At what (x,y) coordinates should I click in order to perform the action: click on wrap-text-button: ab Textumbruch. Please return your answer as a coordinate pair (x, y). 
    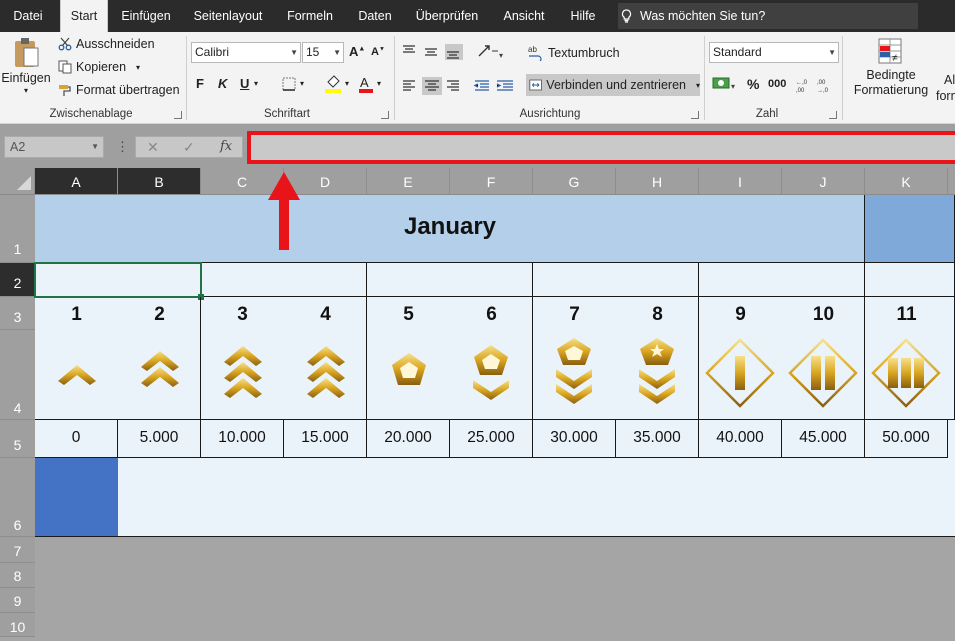
    Looking at the image, I should click on (574, 53).